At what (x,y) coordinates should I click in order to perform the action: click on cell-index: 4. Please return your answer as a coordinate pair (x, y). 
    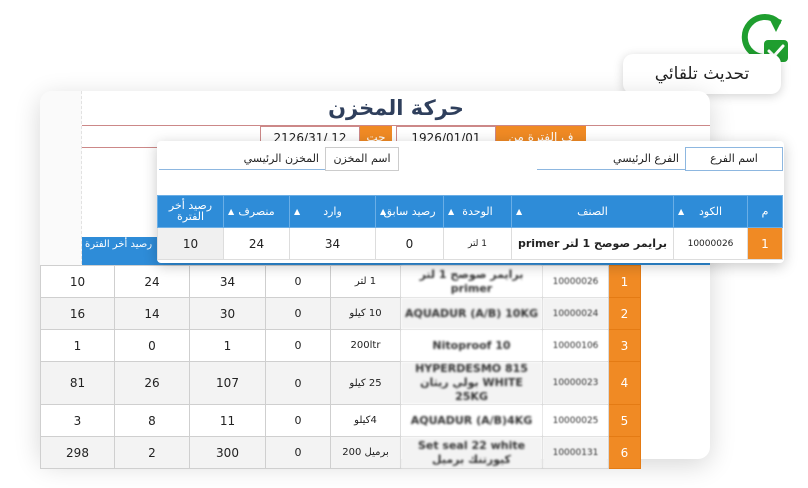
    Looking at the image, I should click on (624, 383).